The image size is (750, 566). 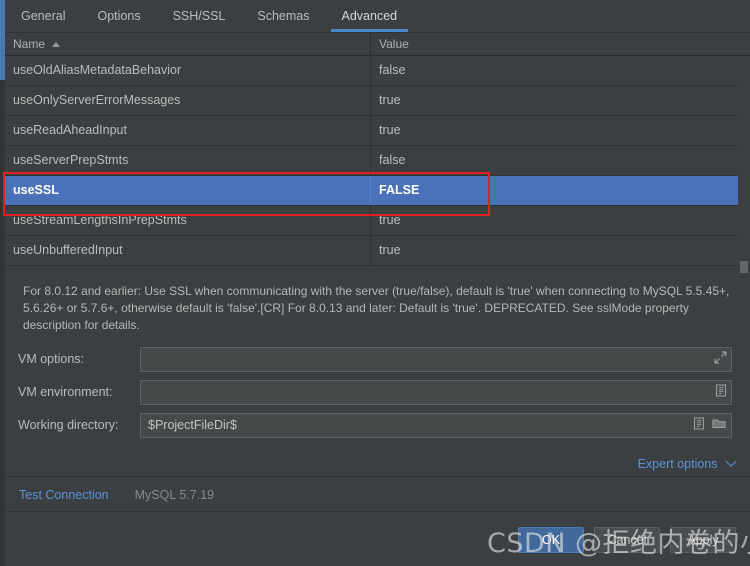 I want to click on driver-version-label: MySQL 5.7.19, so click(x=174, y=494).